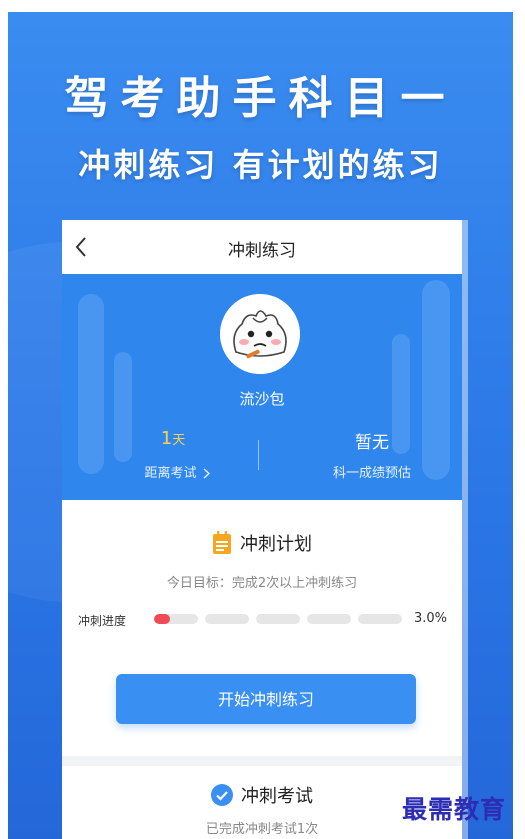 This screenshot has height=839, width=525. I want to click on plan-header: 冲刺计划, so click(262, 543).